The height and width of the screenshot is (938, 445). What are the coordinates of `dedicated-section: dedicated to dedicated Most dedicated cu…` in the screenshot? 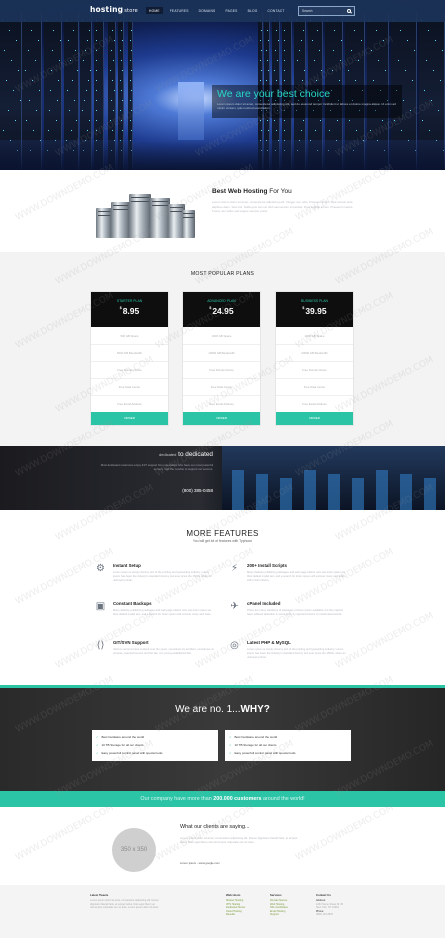 It's located at (222, 478).